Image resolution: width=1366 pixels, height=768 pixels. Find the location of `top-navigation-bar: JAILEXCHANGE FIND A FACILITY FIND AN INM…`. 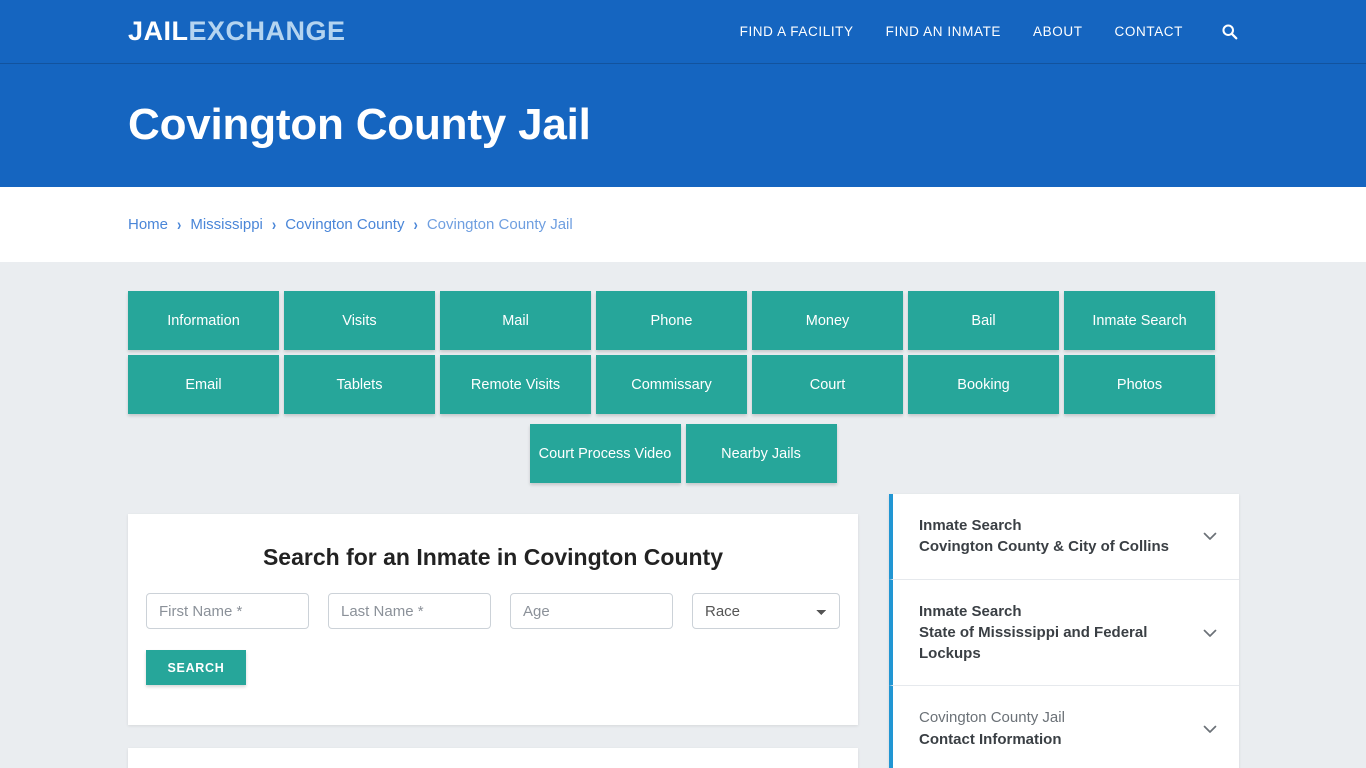

top-navigation-bar: JAILEXCHANGE FIND A FACILITY FIND AN INM… is located at coordinates (683, 32).